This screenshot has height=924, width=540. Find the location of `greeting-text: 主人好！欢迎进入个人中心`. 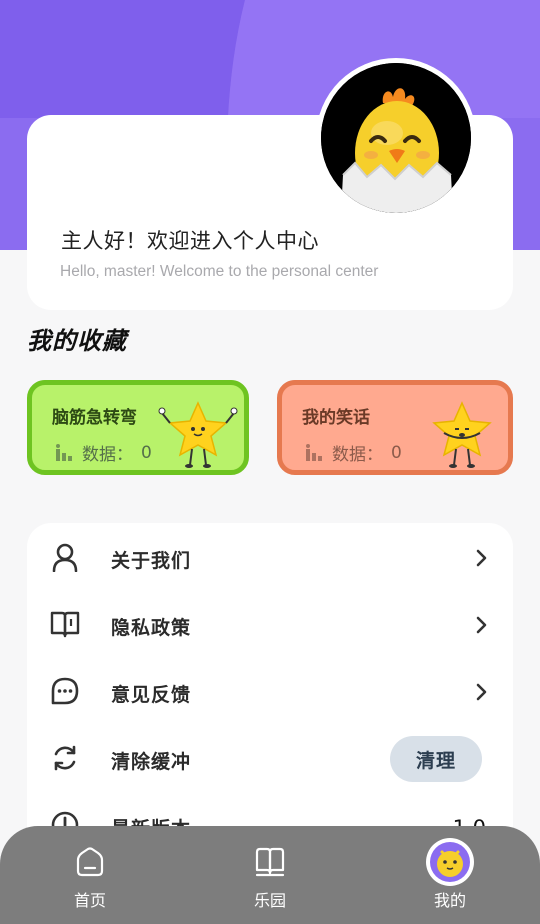

greeting-text: 主人好！欢迎进入个人中心 is located at coordinates (190, 241).